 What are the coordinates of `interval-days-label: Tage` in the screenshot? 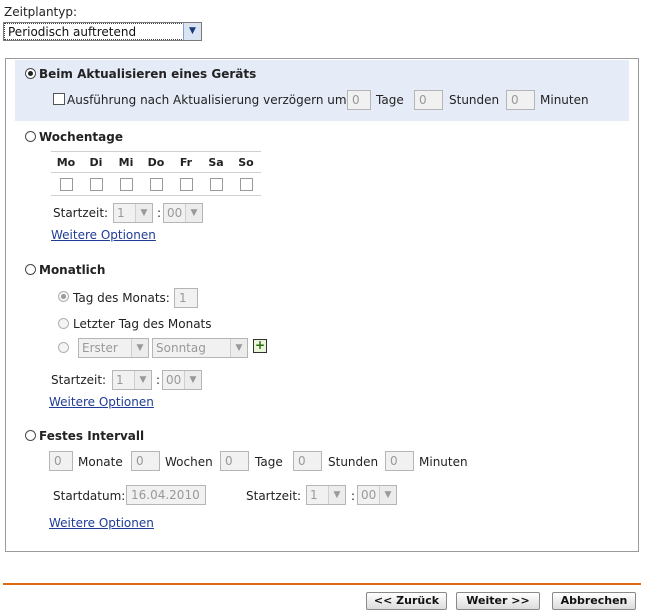 It's located at (269, 462).